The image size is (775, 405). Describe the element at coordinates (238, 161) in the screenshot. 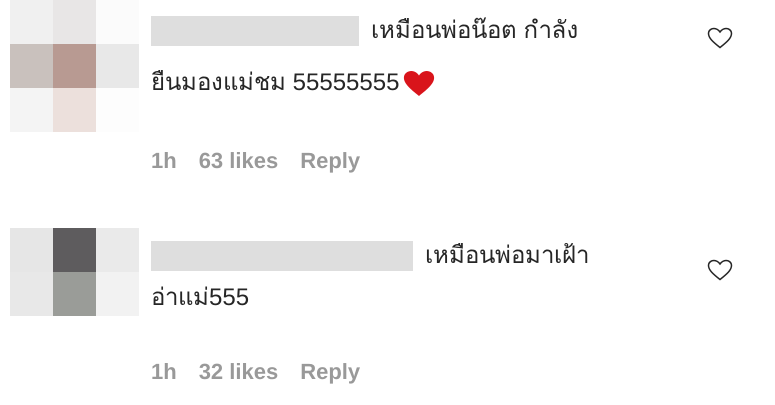

I see `likes-count: 63 likes` at that location.